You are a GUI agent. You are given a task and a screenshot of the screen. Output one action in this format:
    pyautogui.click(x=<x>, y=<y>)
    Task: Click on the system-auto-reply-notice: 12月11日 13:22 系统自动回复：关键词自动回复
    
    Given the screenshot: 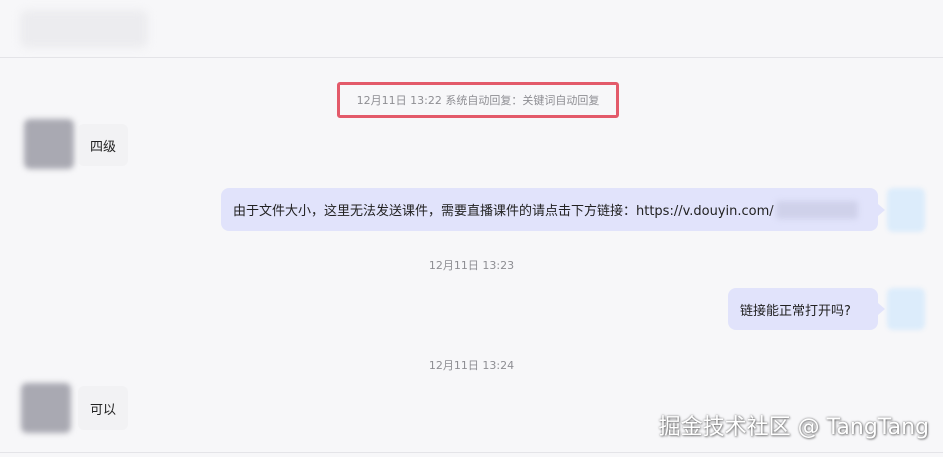 What is the action you would take?
    pyautogui.click(x=478, y=100)
    